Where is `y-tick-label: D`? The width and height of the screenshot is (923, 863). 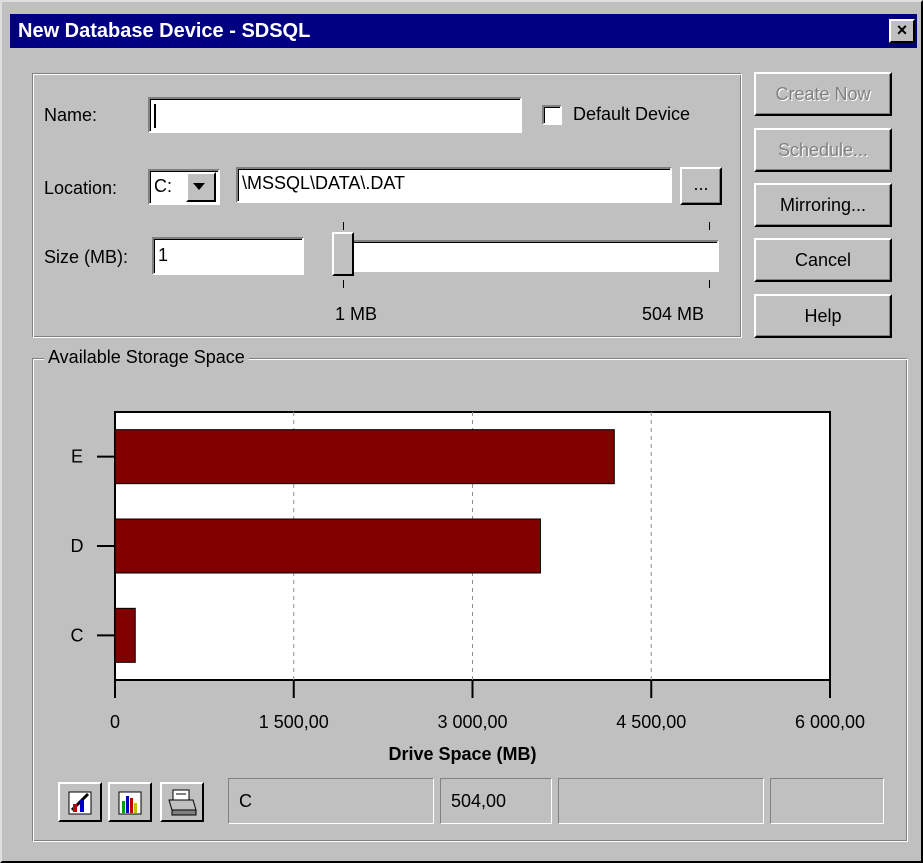 y-tick-label: D is located at coordinates (77, 546).